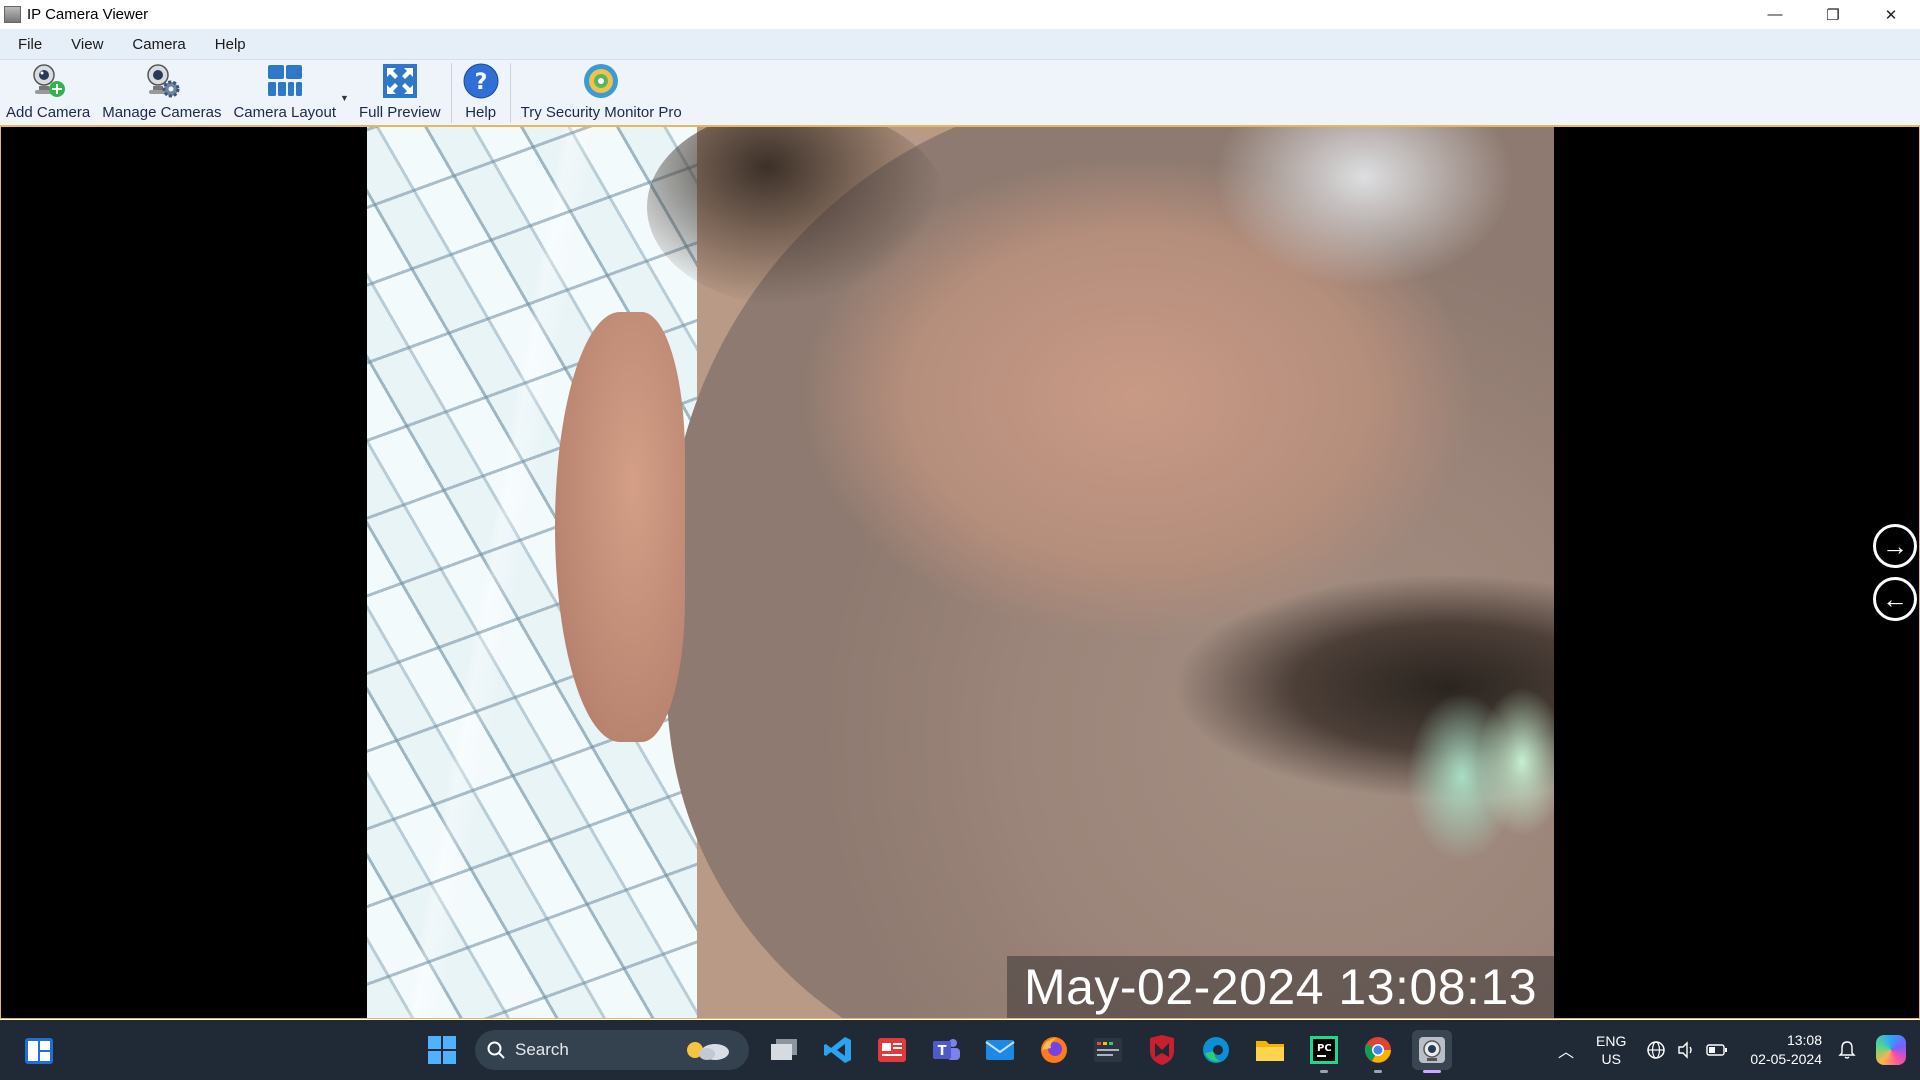 The height and width of the screenshot is (1080, 1920). I want to click on svg-text: PC, so click(1324, 1048).